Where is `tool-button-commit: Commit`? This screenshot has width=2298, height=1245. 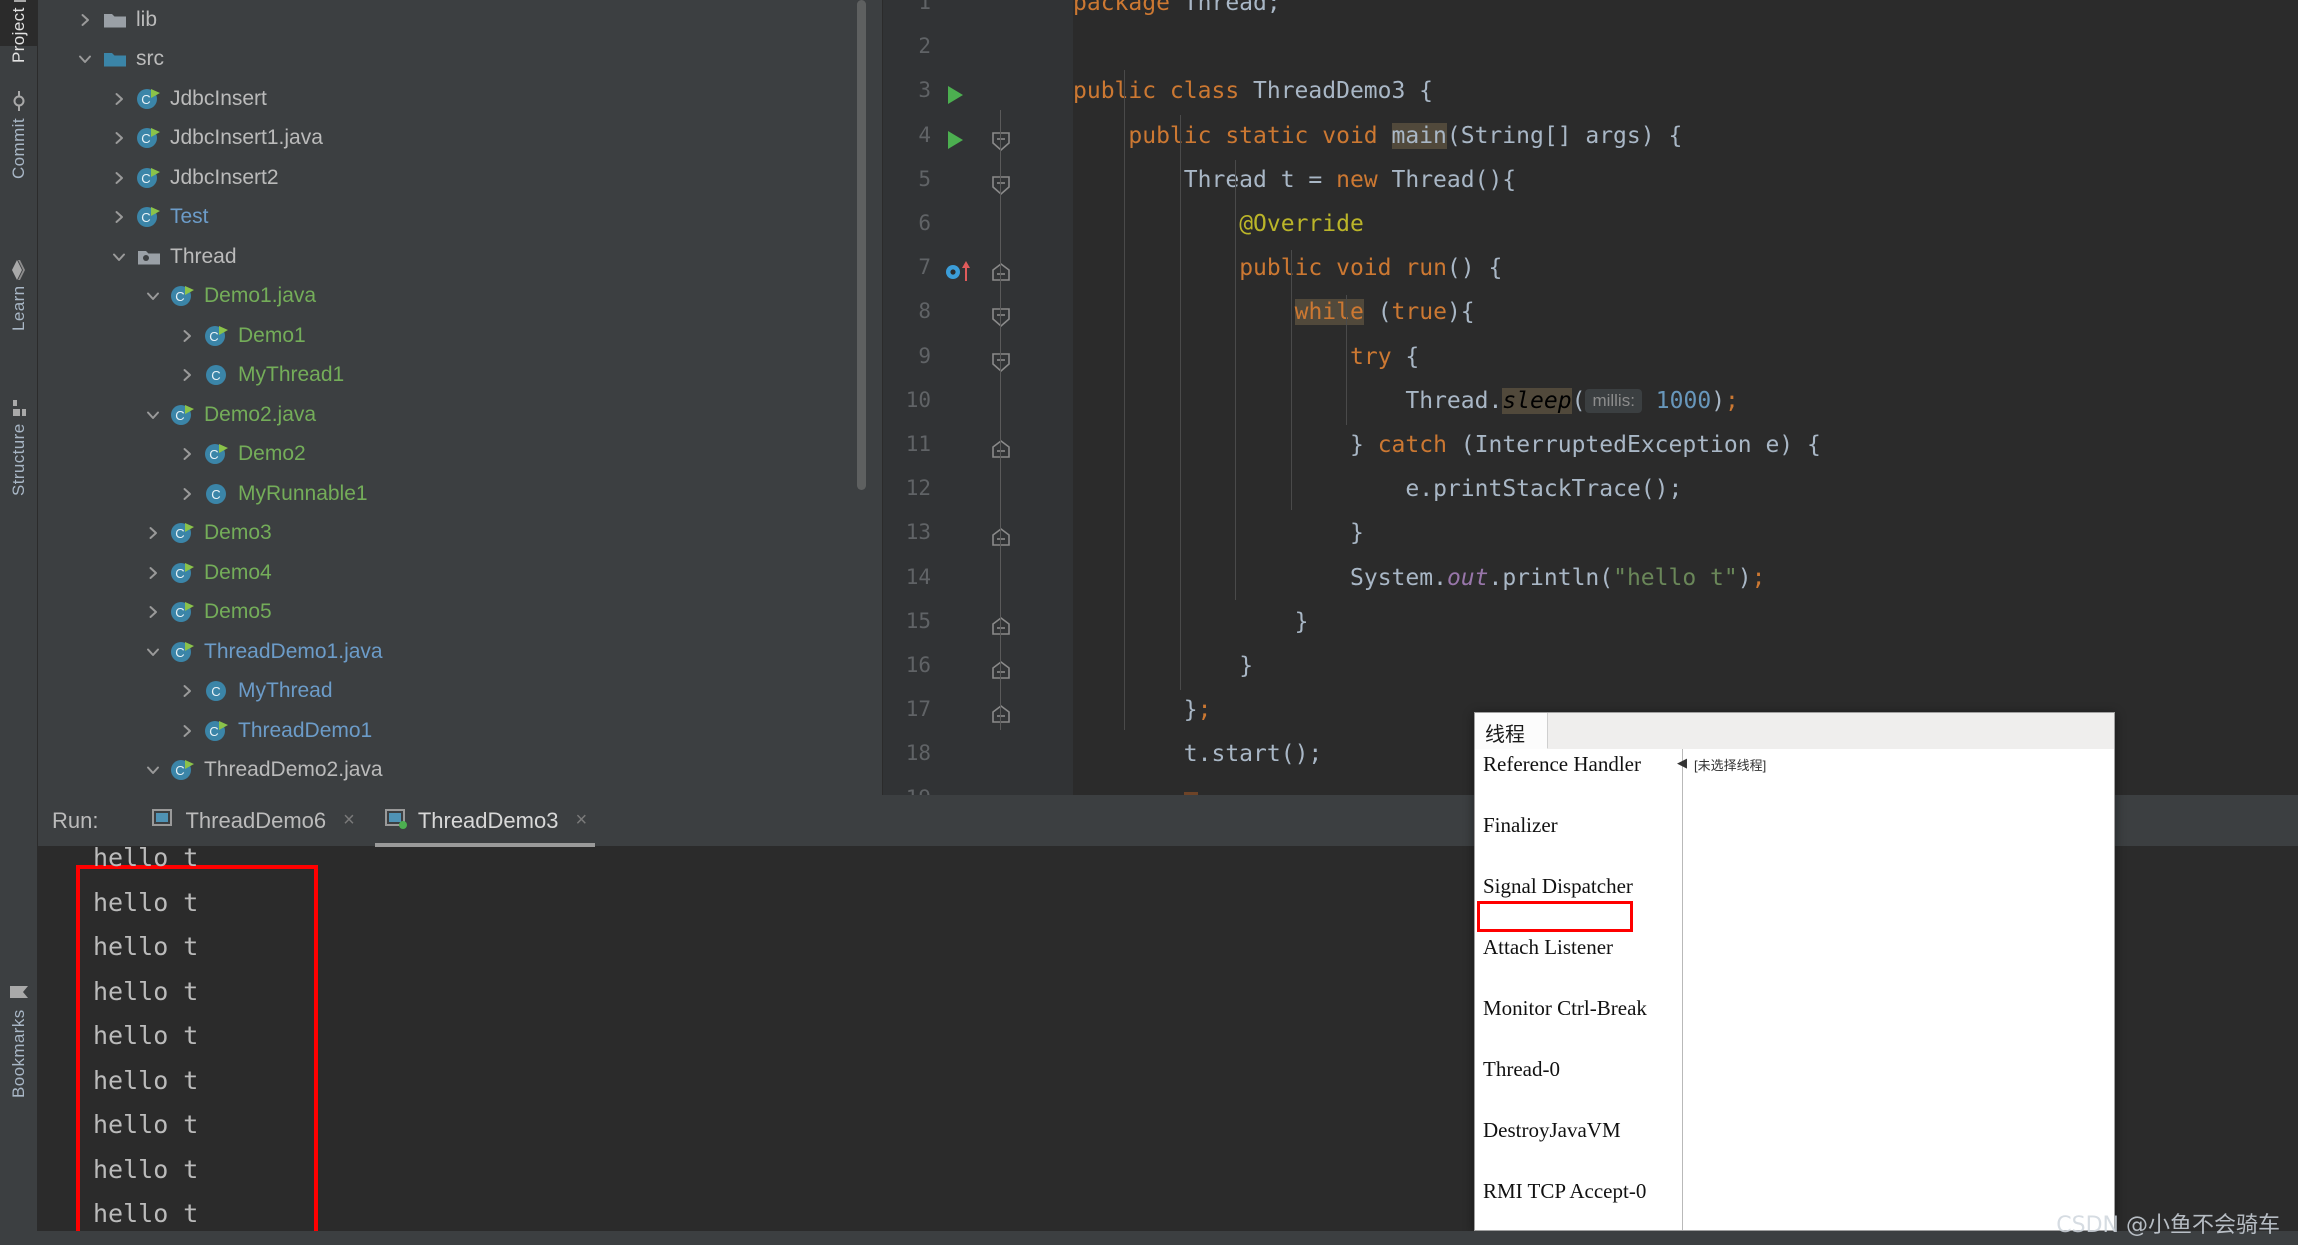 tool-button-commit: Commit is located at coordinates (19, 135).